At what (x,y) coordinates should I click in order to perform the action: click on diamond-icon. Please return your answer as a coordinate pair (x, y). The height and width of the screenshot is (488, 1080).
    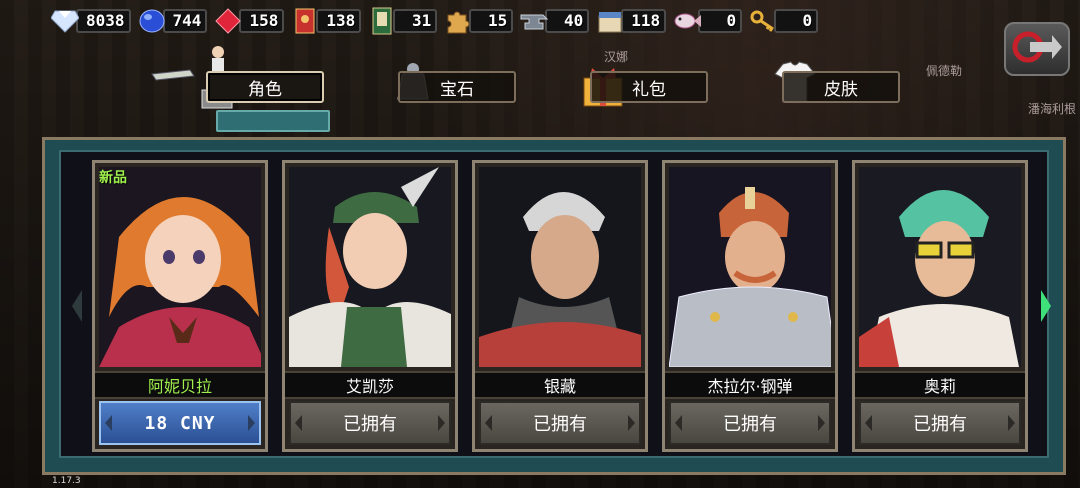
    Looking at the image, I should click on (65, 21).